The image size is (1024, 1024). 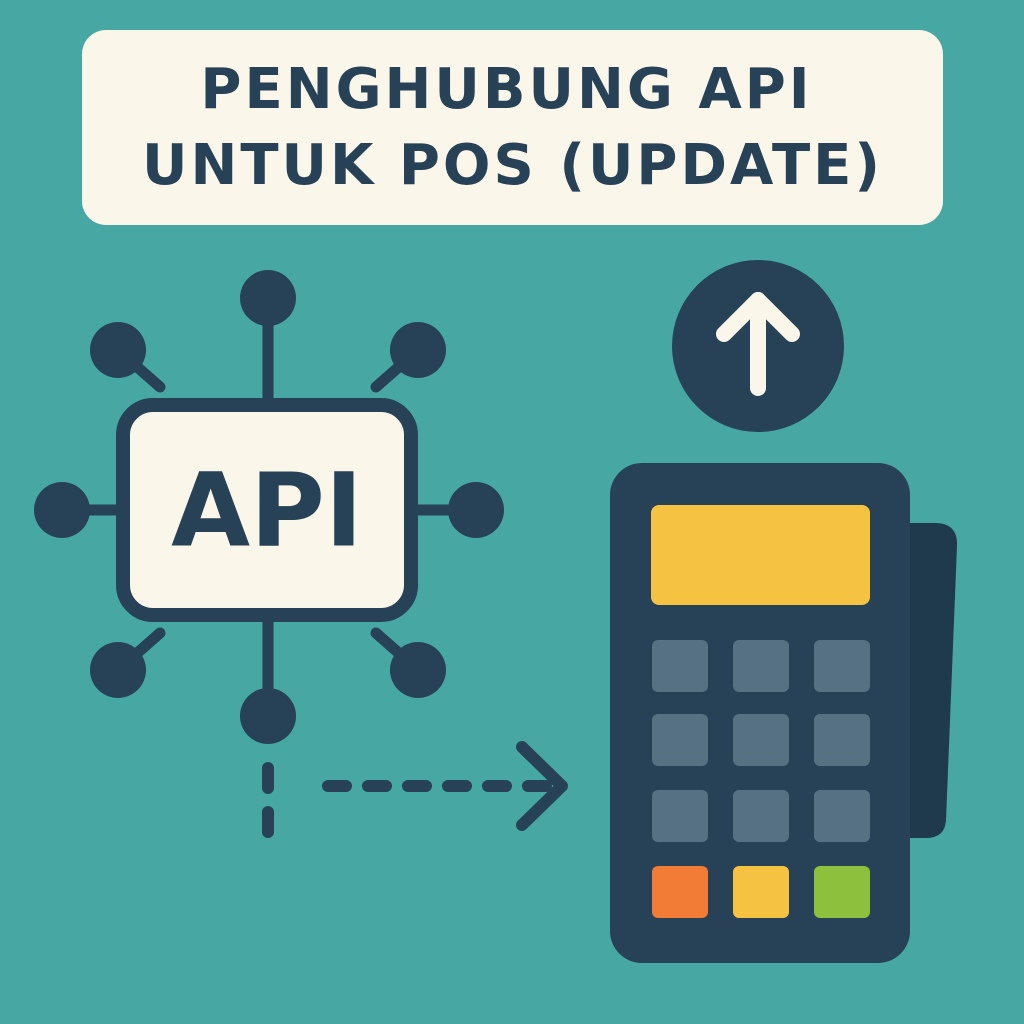 I want to click on node-left, so click(x=62, y=510).